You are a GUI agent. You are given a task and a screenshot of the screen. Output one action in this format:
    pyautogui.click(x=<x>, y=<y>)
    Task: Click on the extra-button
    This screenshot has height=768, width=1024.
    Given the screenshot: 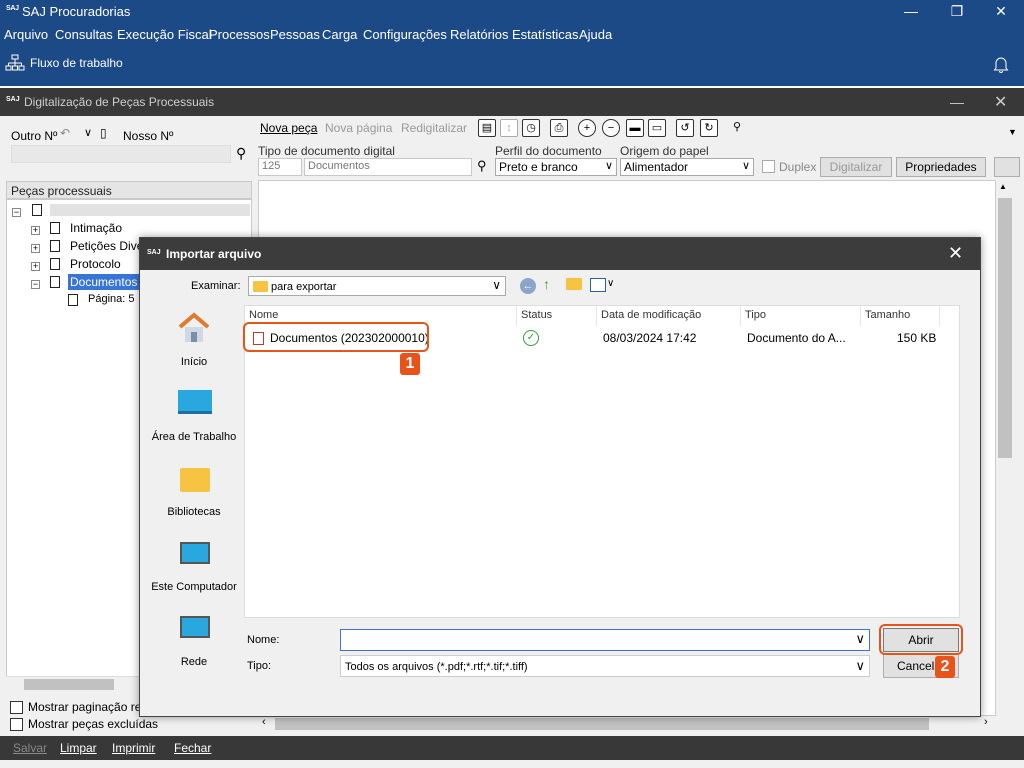 What is the action you would take?
    pyautogui.click(x=1007, y=167)
    